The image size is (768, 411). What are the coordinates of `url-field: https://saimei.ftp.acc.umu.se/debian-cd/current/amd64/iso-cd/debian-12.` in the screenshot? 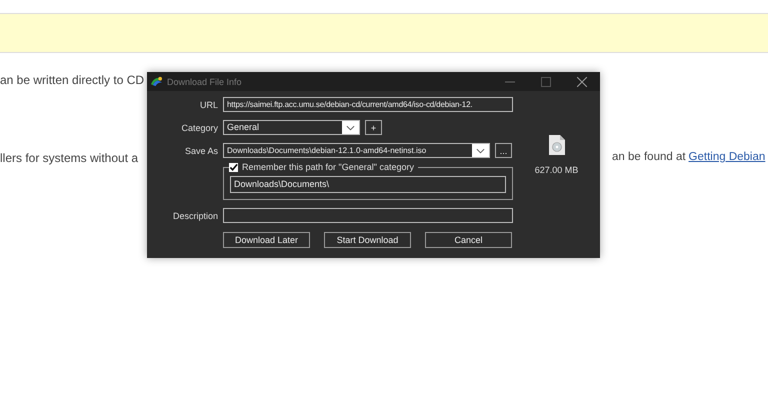 It's located at (368, 104).